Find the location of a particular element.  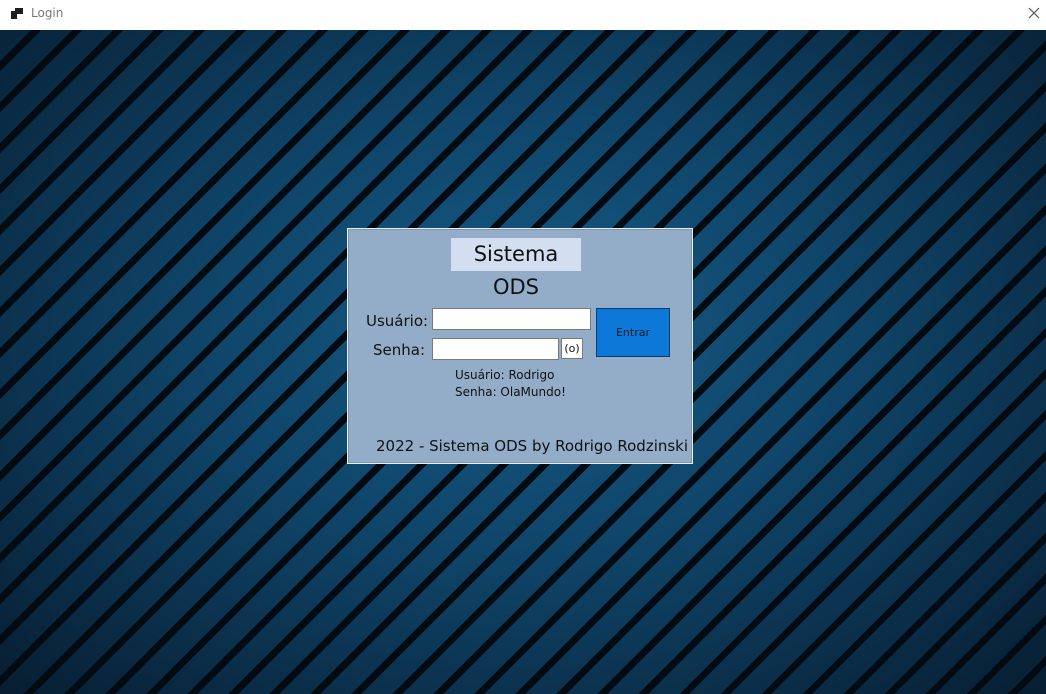

title-bar: Login is located at coordinates (523, 15).